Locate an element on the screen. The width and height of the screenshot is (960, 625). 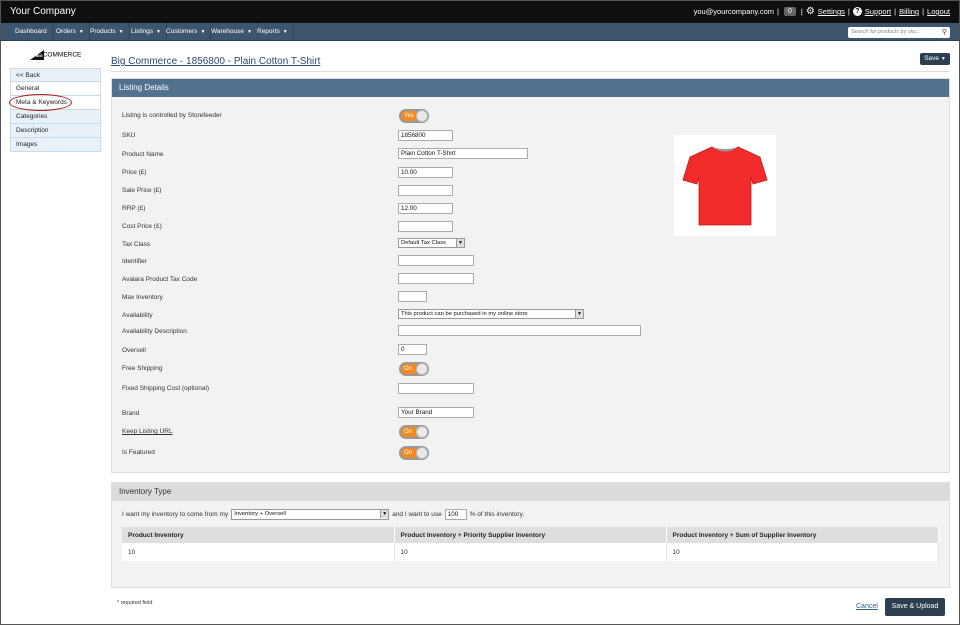
cost-price-input is located at coordinates (425, 226).